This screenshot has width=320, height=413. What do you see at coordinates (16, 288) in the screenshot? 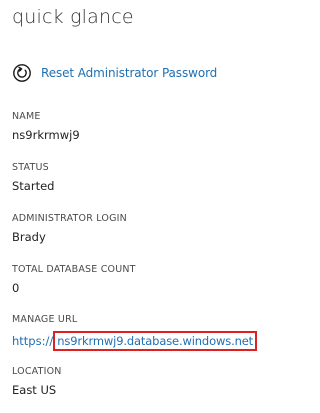
I see `field-database-count-value: 0` at bounding box center [16, 288].